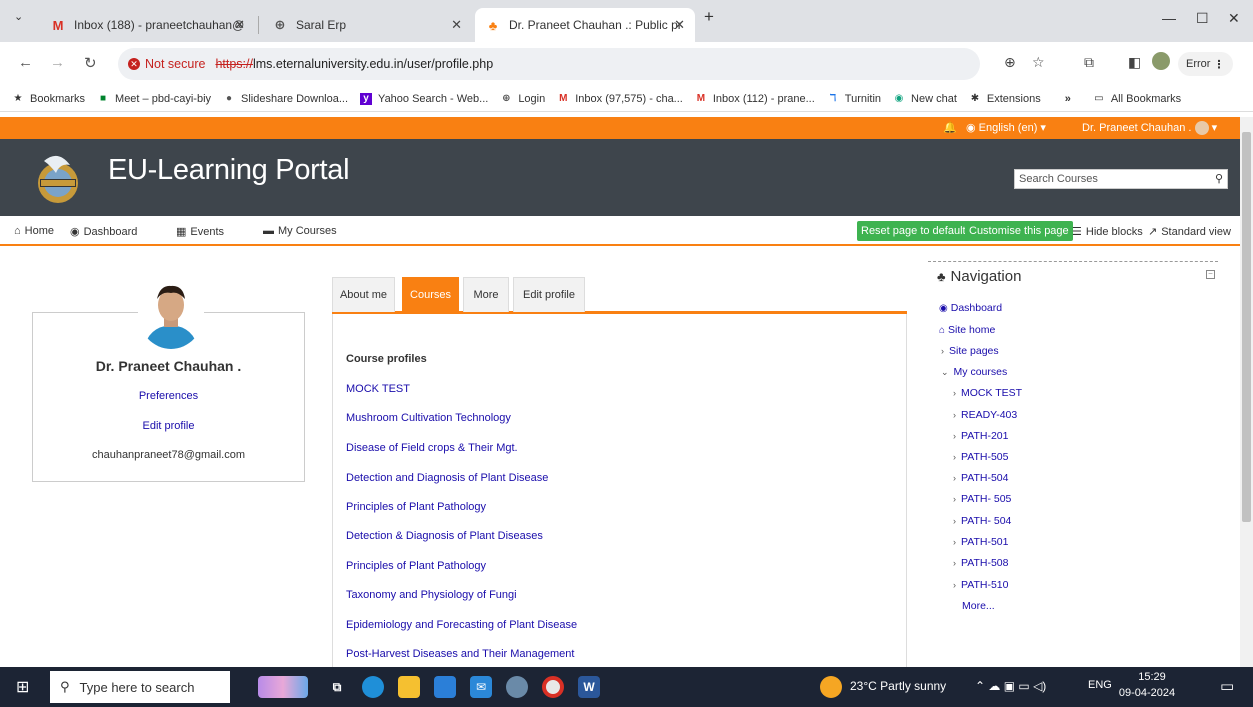  I want to click on menu-item-dashboard: ◉ Dashboard, so click(103, 232).